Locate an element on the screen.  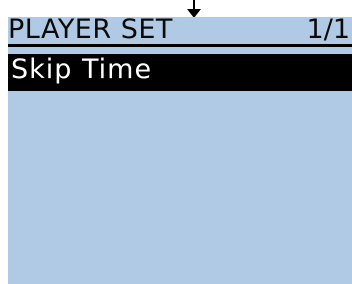
menu-item-label: Skip Time is located at coordinates (82, 69).